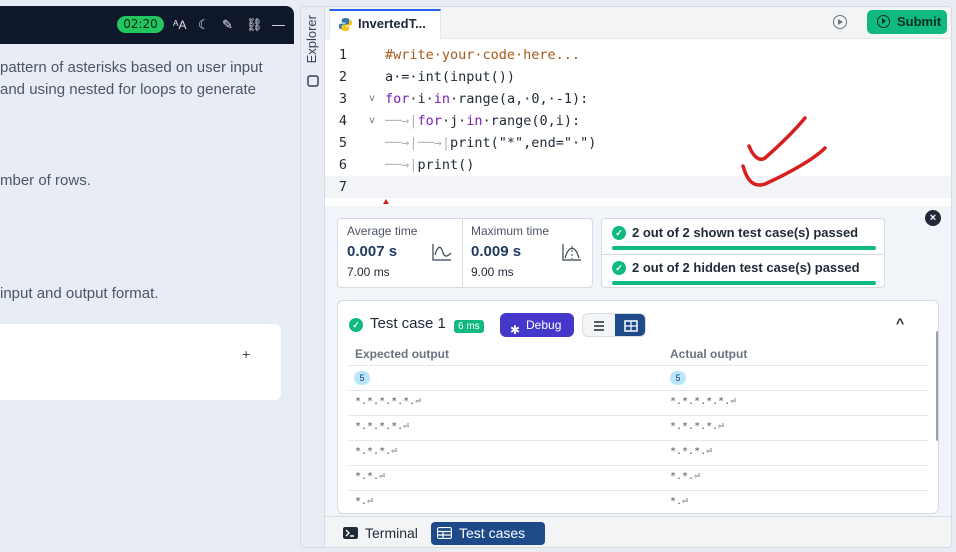 This screenshot has width=956, height=552. Describe the element at coordinates (743, 271) in the screenshot. I see `hidden-pass-row: ✓ 2 out of 2 hidden test case(s) passed` at that location.